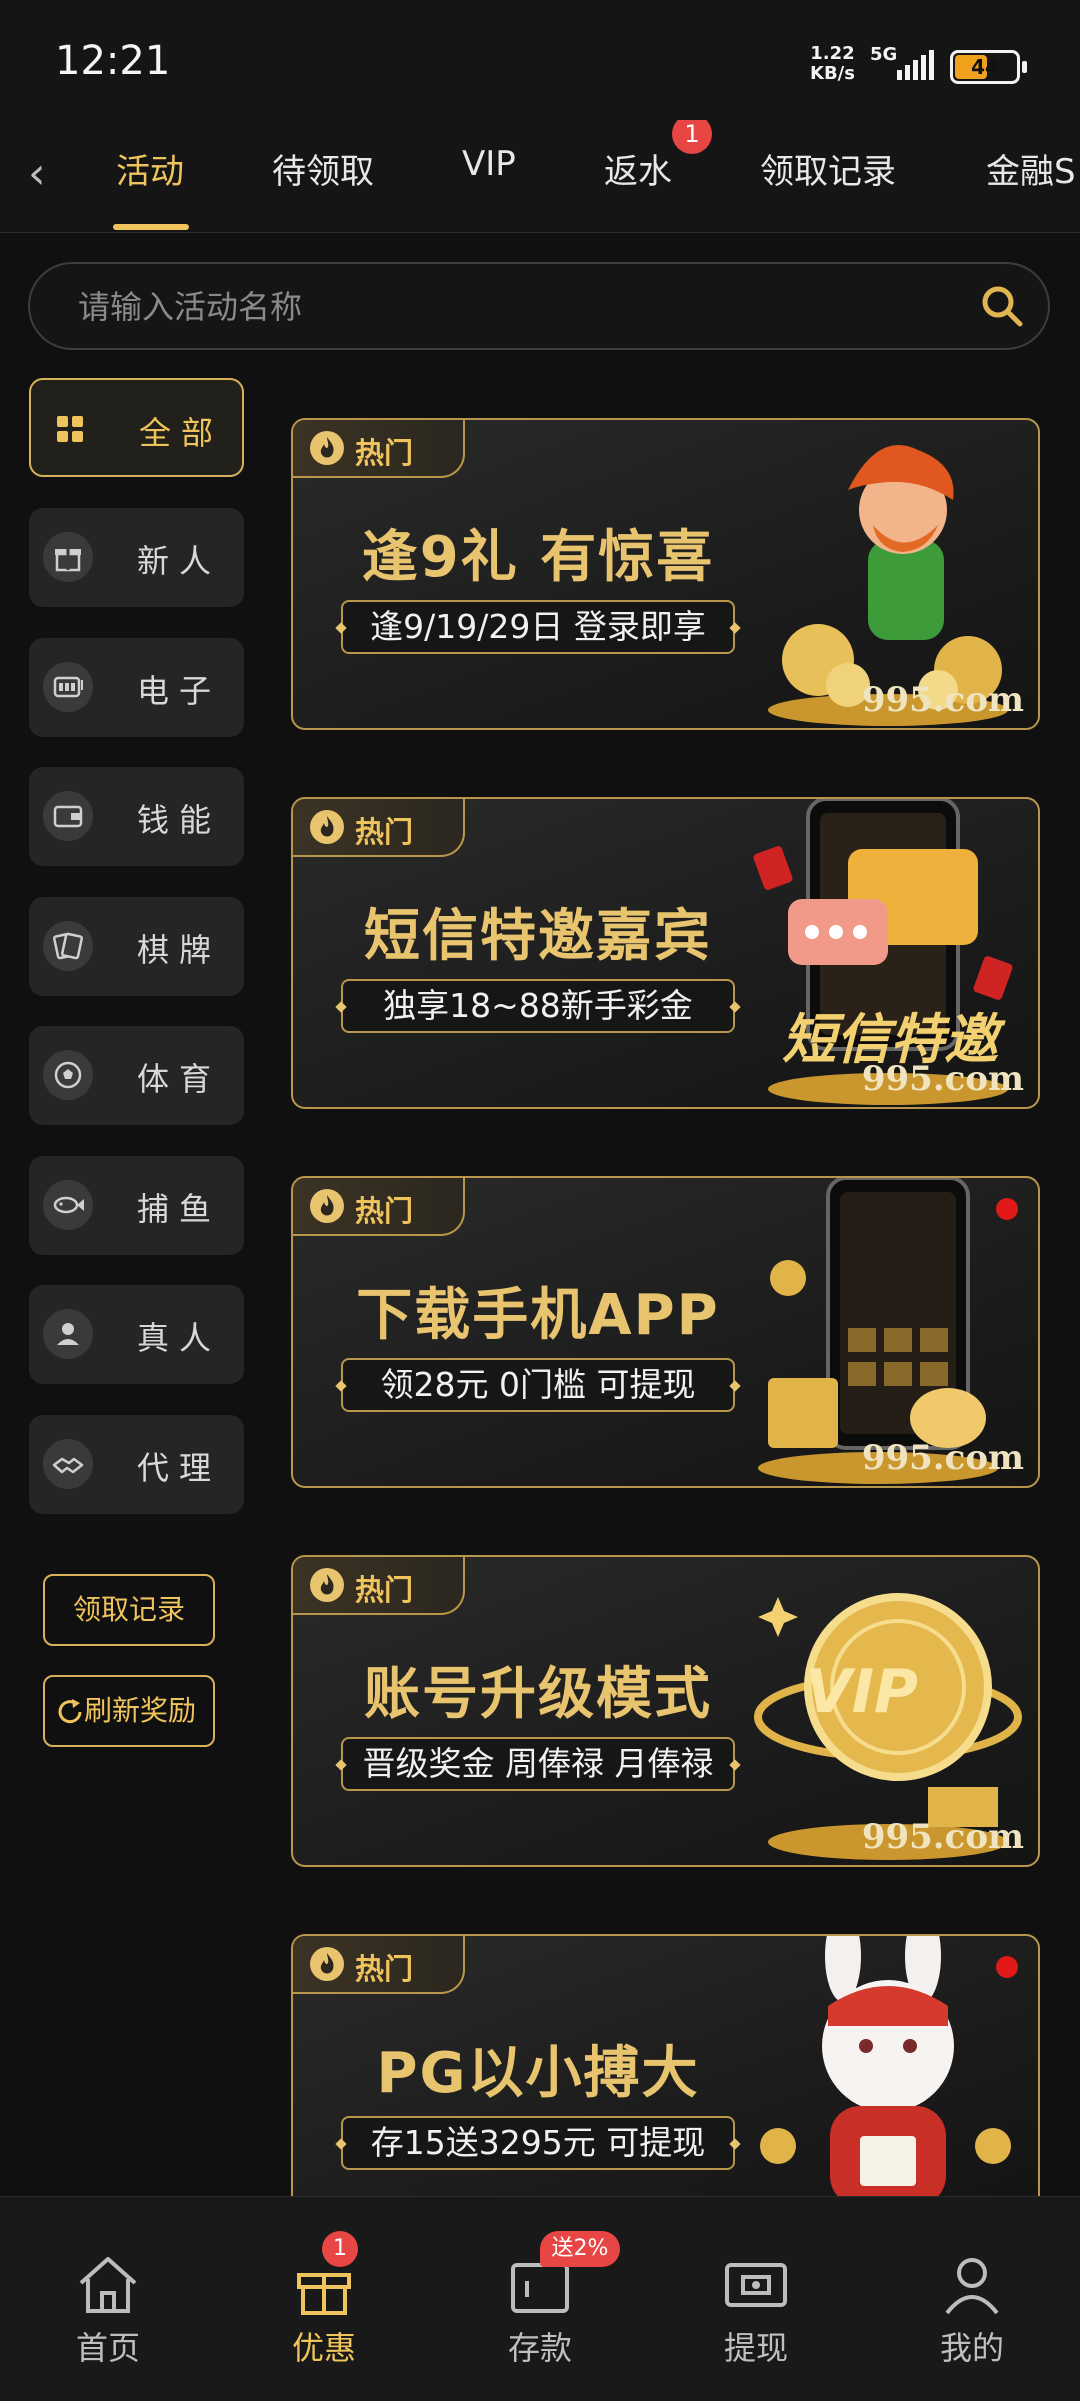  What do you see at coordinates (538, 2073) in the screenshot?
I see `promo-title: PG以小搏大` at bounding box center [538, 2073].